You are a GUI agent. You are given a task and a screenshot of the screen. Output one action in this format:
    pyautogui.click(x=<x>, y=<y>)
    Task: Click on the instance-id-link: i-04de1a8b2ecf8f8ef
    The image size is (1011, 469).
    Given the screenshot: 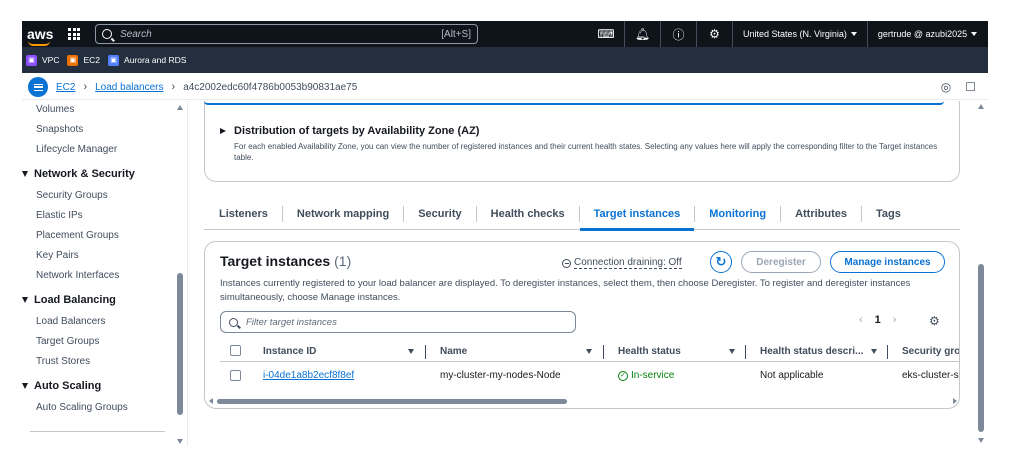 What is the action you would take?
    pyautogui.click(x=308, y=375)
    